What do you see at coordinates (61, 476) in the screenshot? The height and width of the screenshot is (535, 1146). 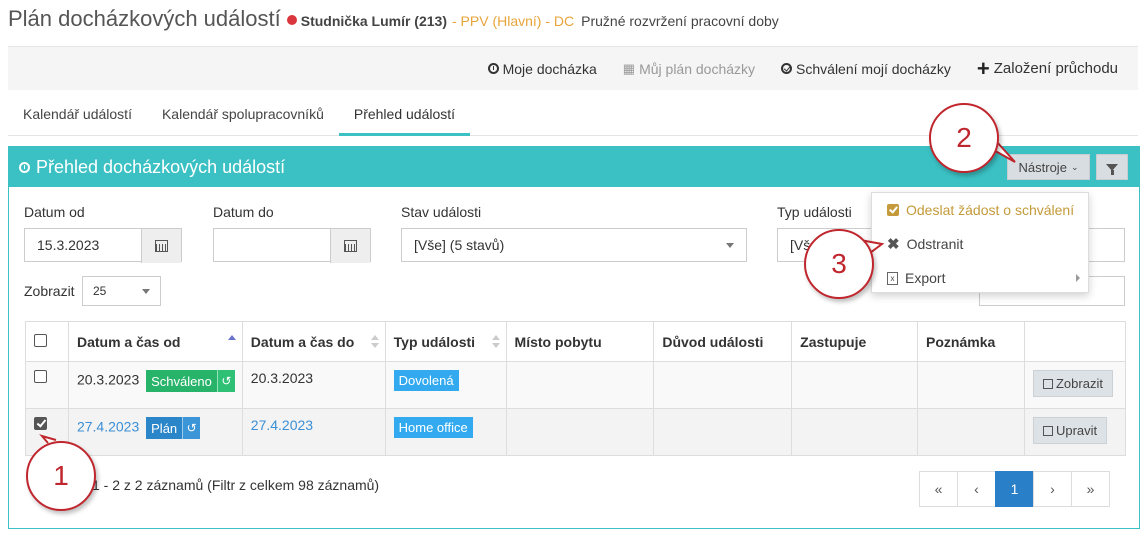 I see `annotation-1: 1` at bounding box center [61, 476].